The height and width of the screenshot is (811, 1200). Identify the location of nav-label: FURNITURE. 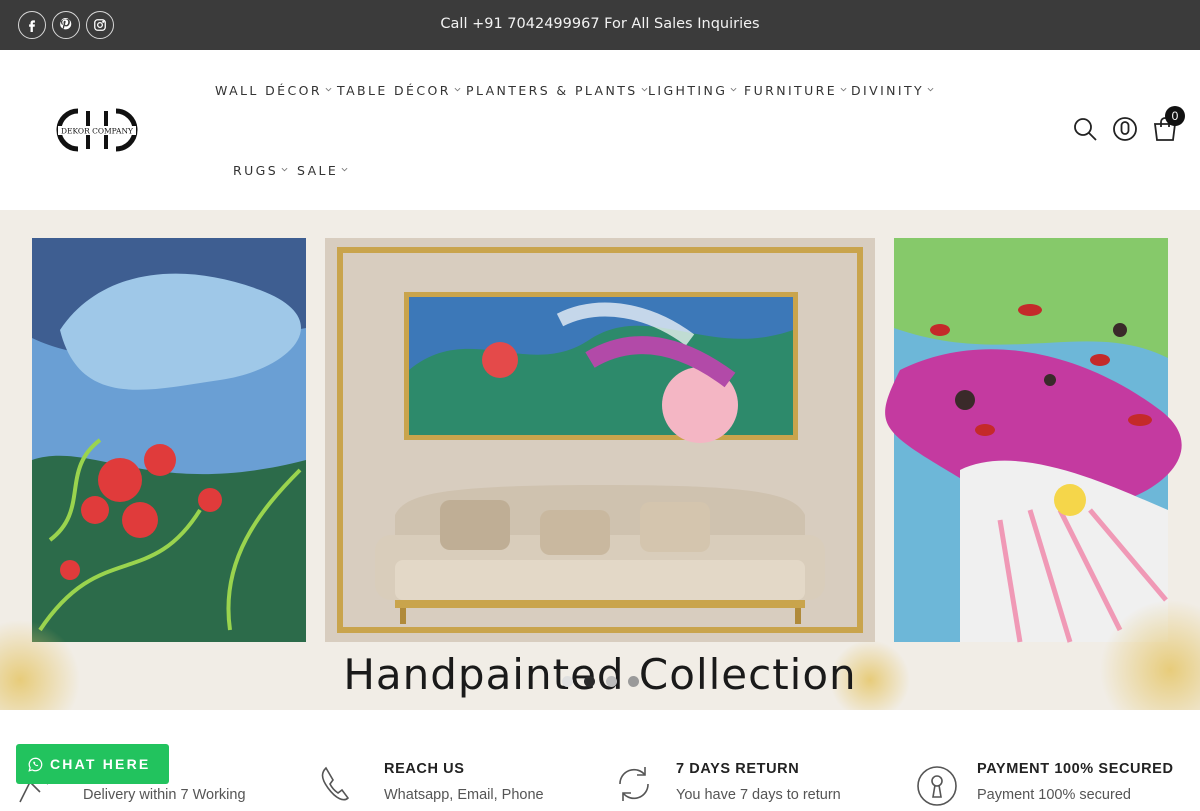
(791, 90).